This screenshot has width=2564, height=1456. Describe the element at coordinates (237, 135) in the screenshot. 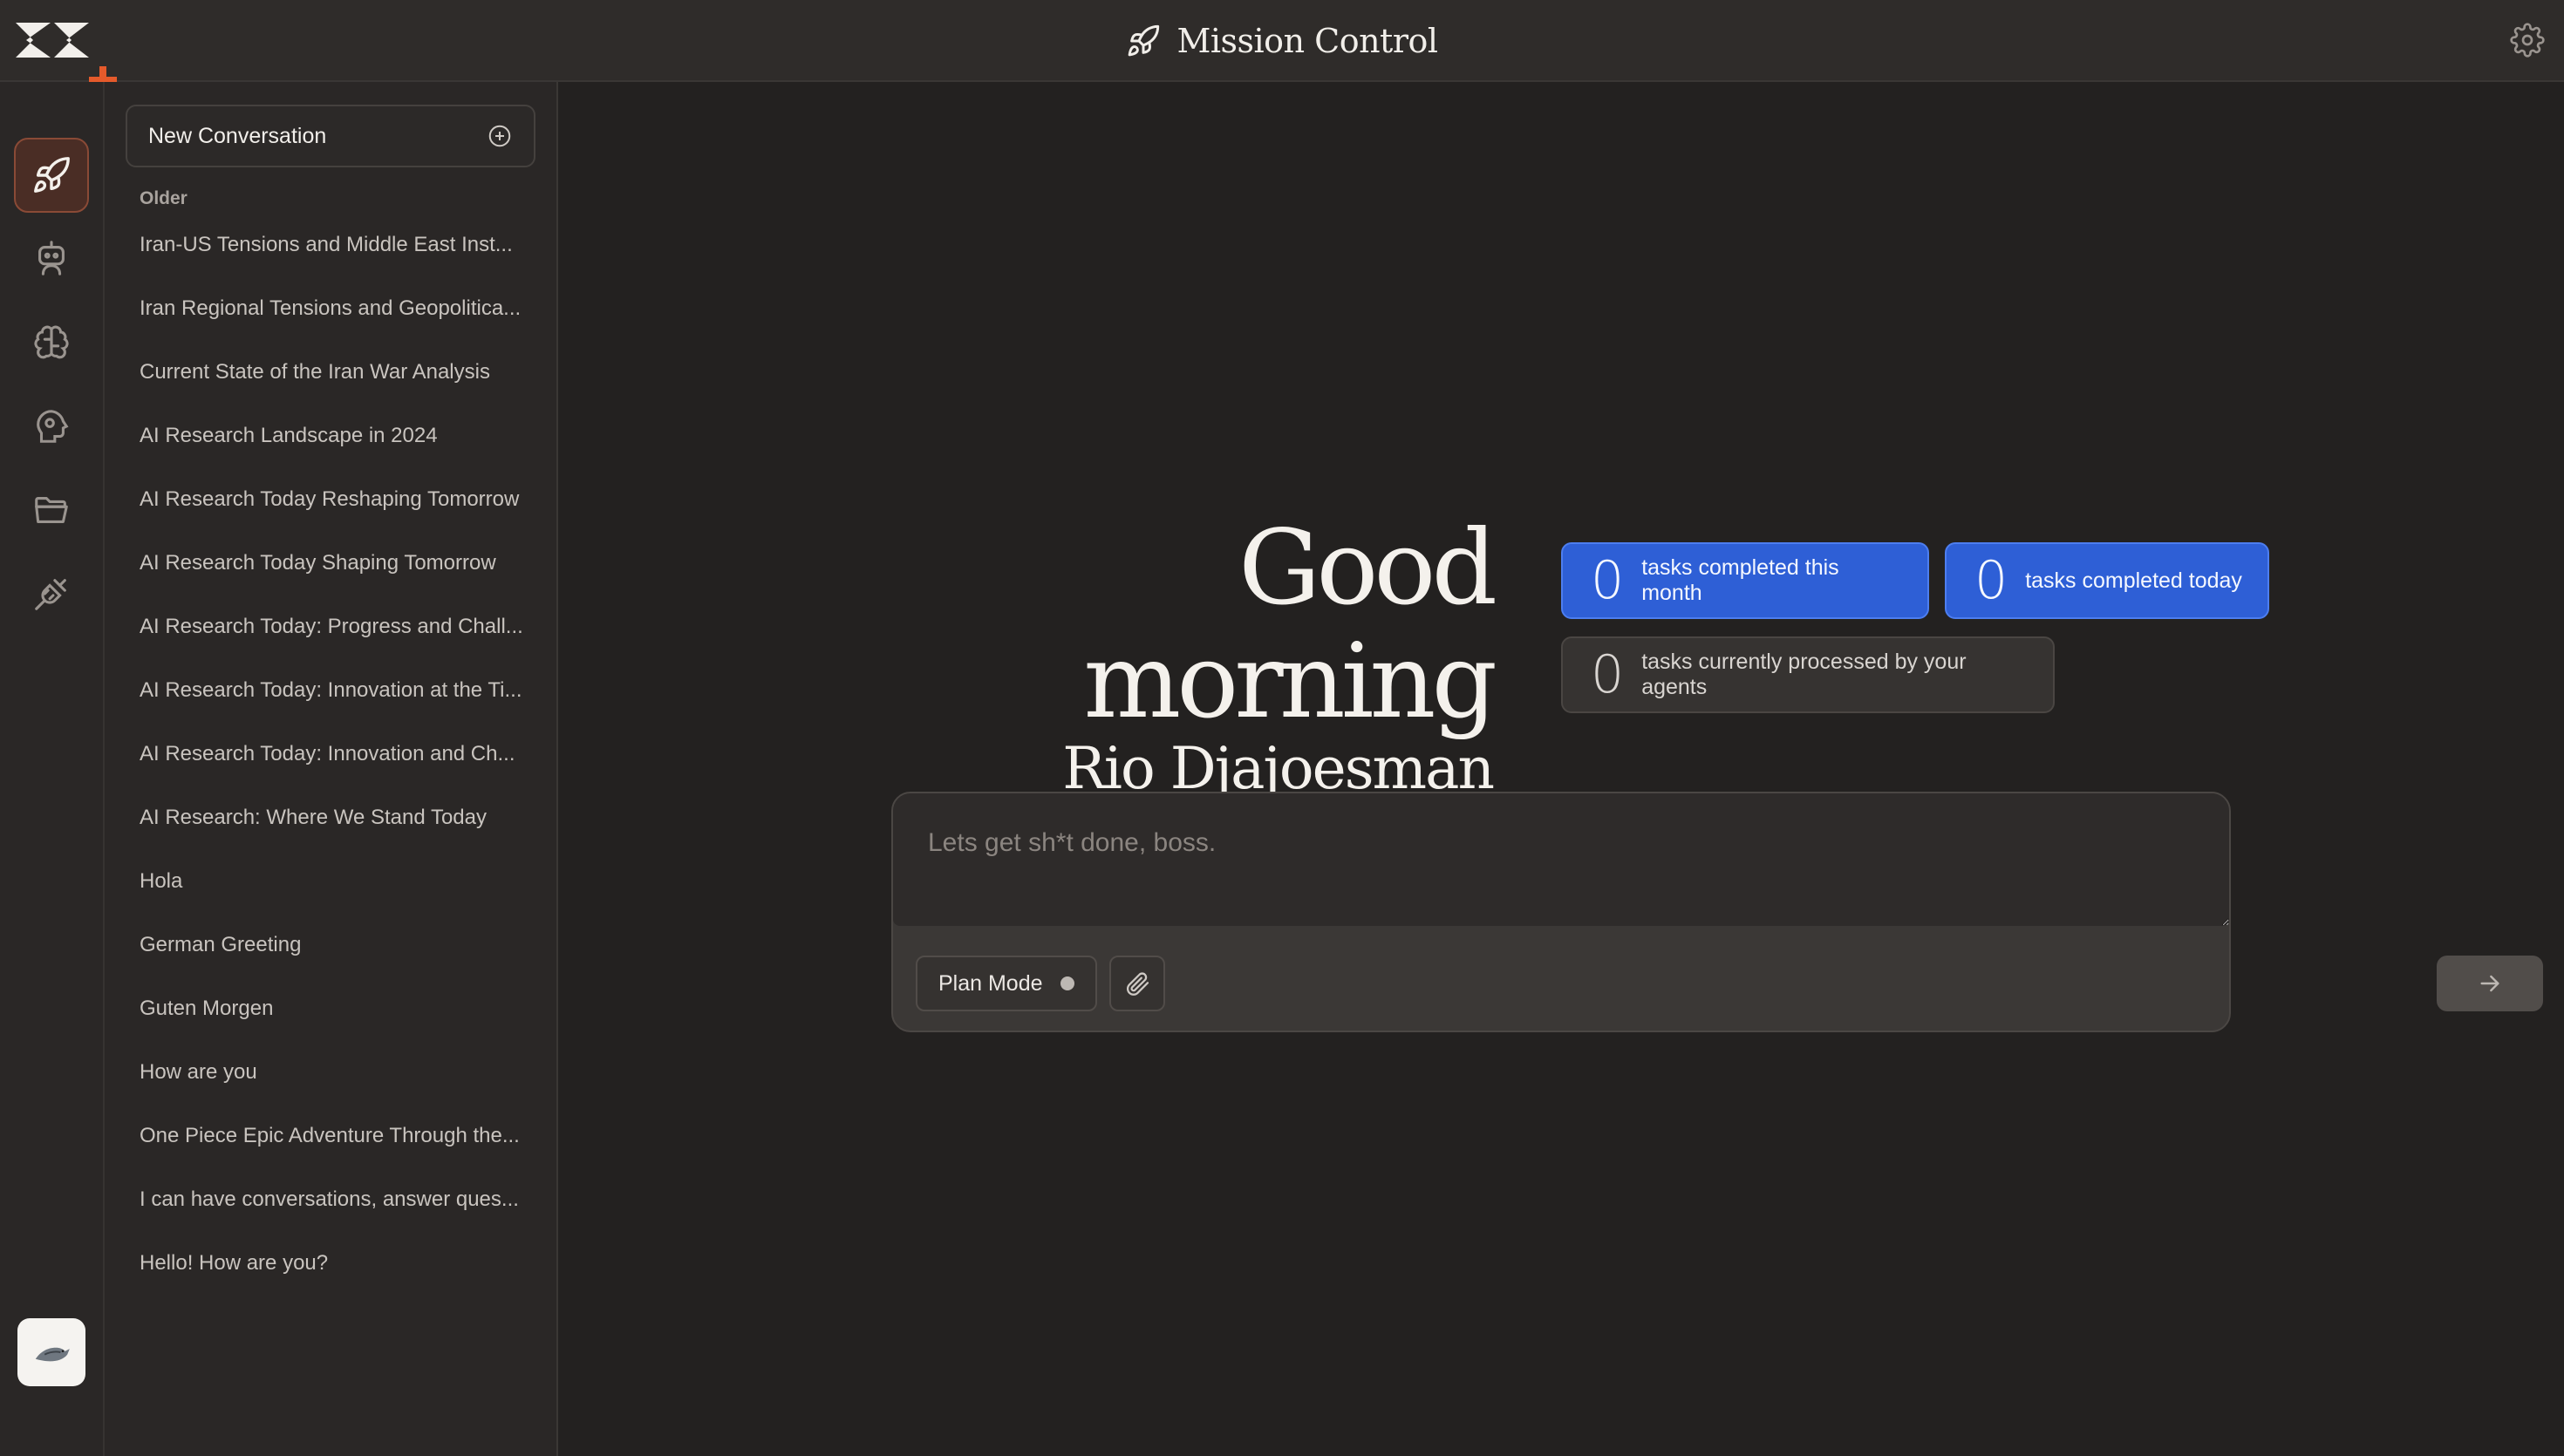

I see `new-conversation-label: New Conversation` at that location.